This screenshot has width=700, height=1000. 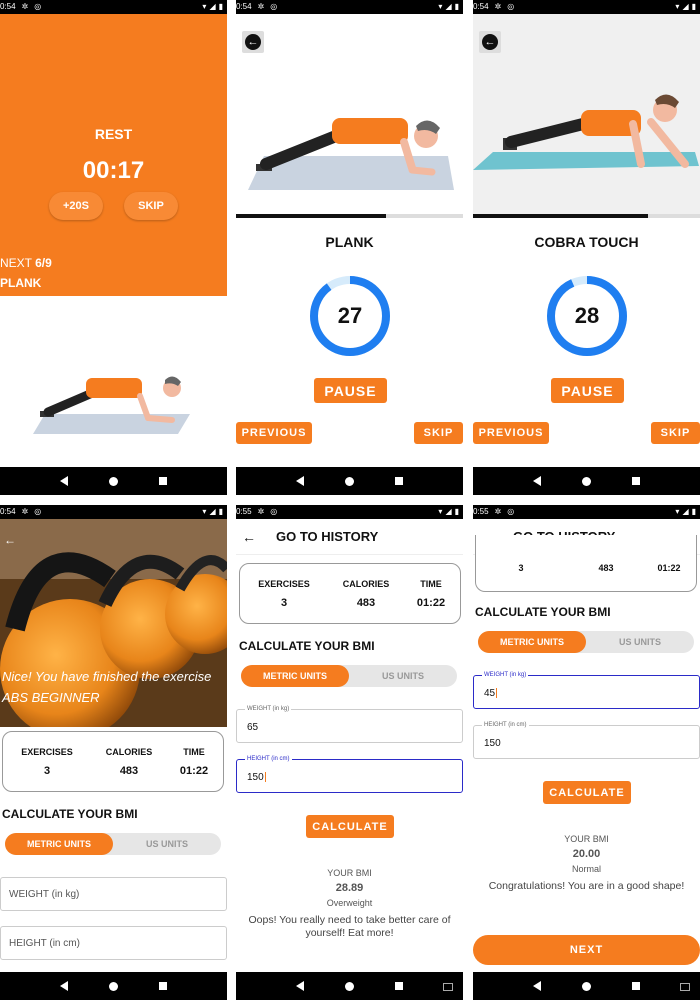 What do you see at coordinates (586, 854) in the screenshot?
I see `bmi-value: 20.00` at bounding box center [586, 854].